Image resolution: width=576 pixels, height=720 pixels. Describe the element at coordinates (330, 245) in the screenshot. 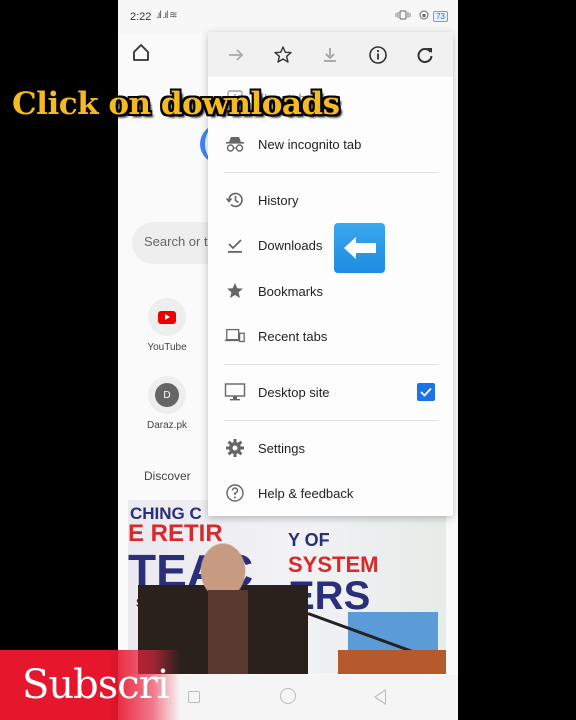

I see `menu-item-downloads: Downloads` at that location.